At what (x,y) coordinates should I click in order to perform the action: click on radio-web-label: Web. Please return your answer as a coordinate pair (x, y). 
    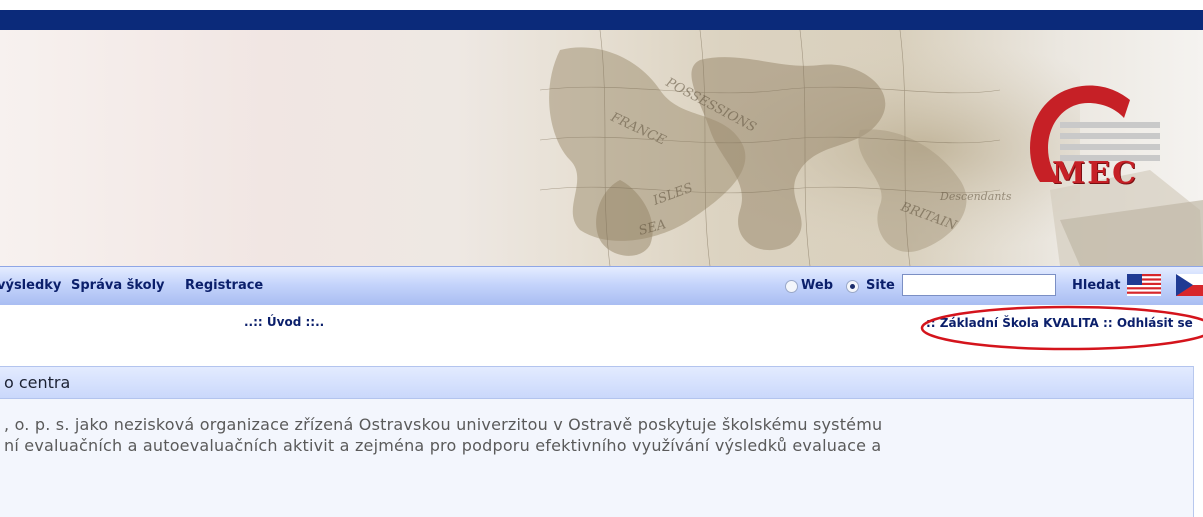
    Looking at the image, I should click on (817, 285).